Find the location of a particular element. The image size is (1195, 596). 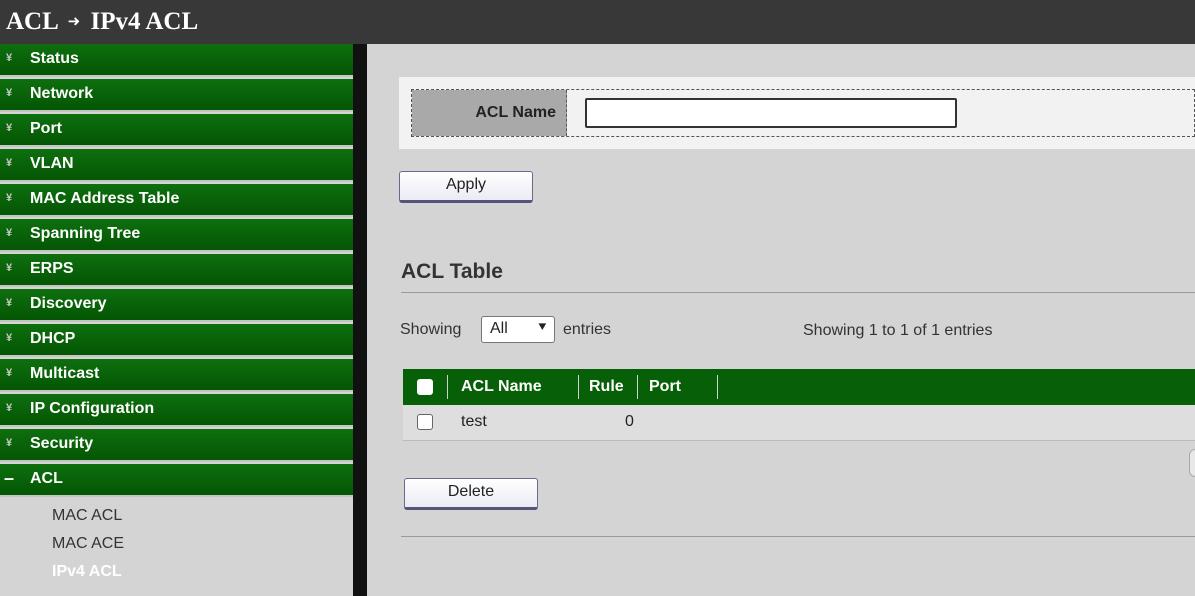

breadcrumb-section: ACL is located at coordinates (32, 21).